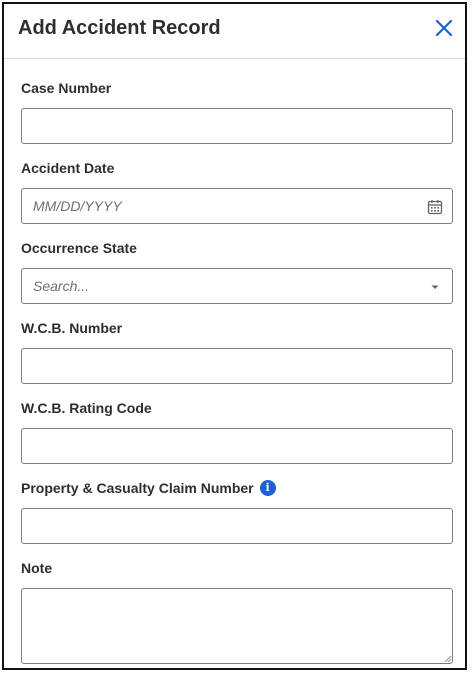  I want to click on note-textarea, so click(237, 626).